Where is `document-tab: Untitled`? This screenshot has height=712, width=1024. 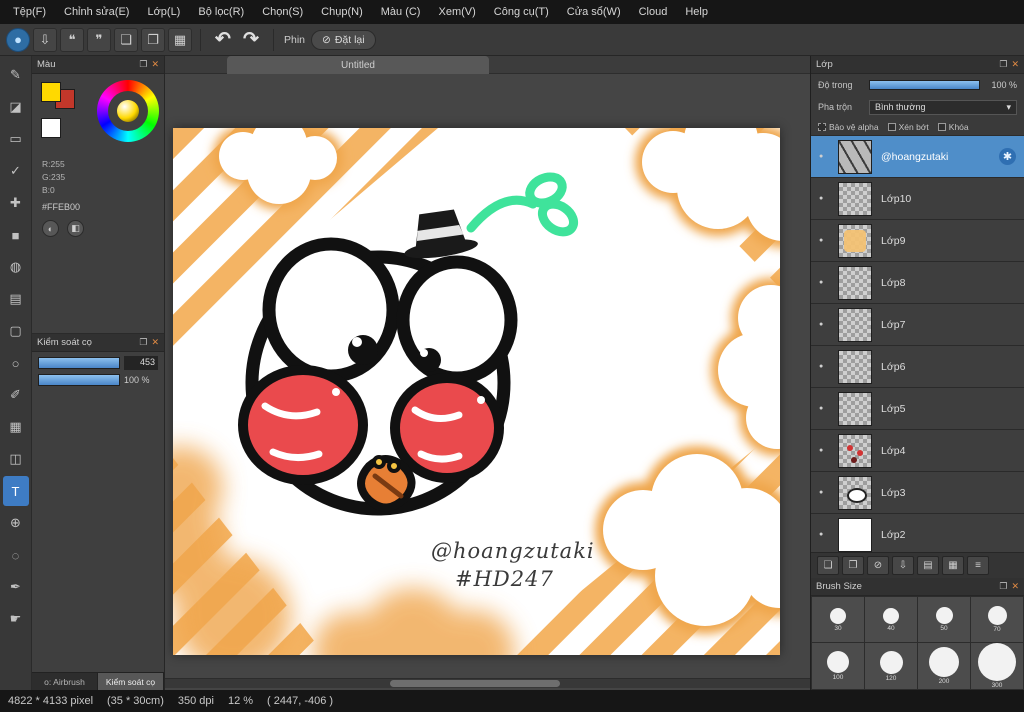 document-tab: Untitled is located at coordinates (358, 65).